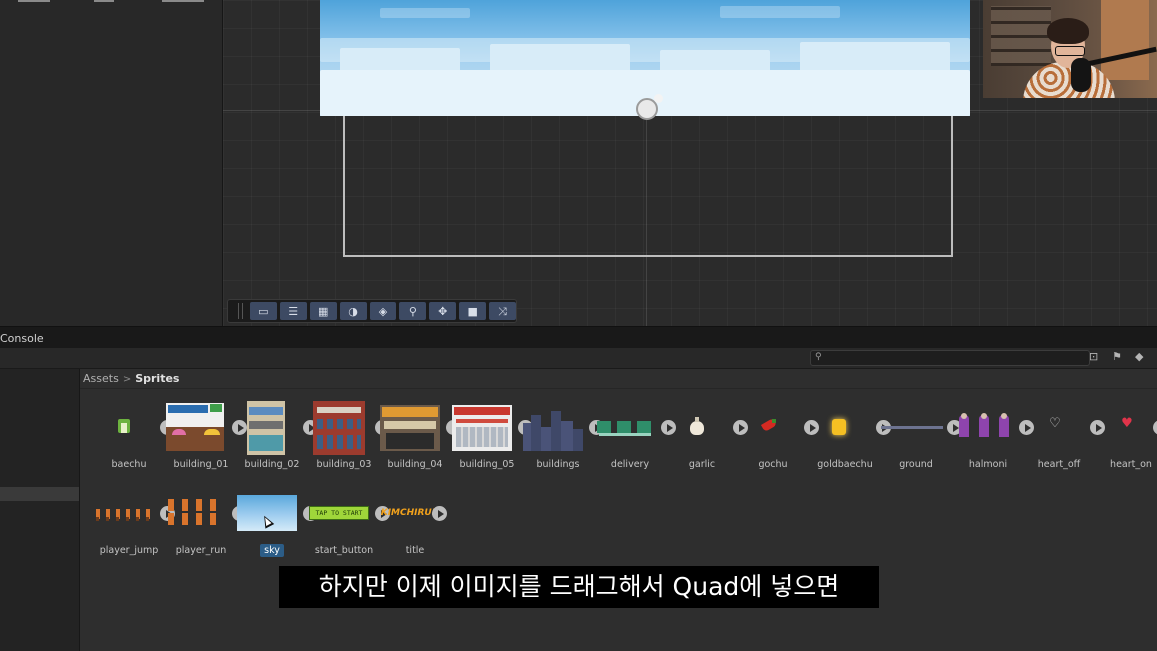 The width and height of the screenshot is (1157, 651). Describe the element at coordinates (127, 379) in the screenshot. I see `chevron-right-icon: >` at that location.